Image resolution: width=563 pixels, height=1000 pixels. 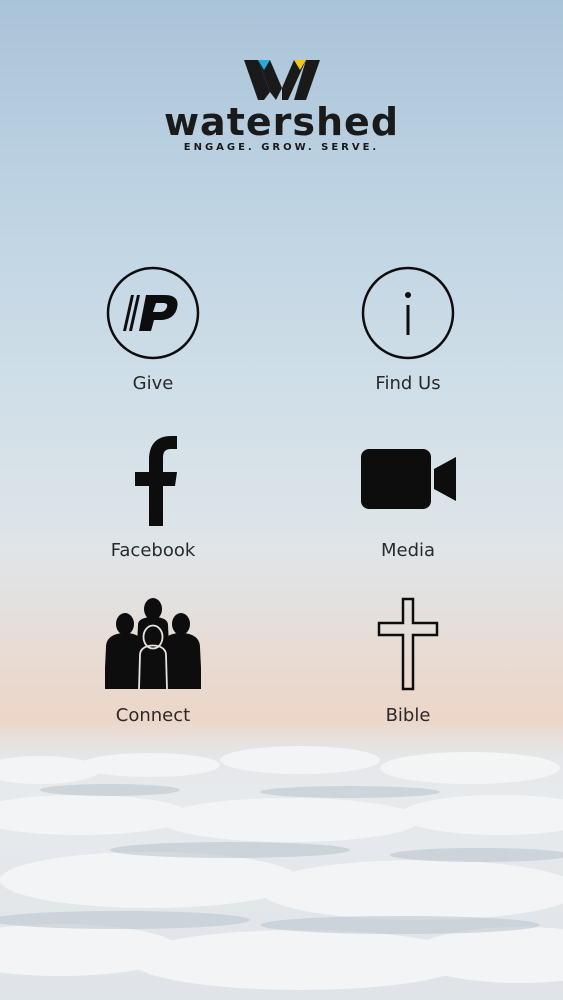 What do you see at coordinates (408, 383) in the screenshot?
I see `menu-item-label: Find Us` at bounding box center [408, 383].